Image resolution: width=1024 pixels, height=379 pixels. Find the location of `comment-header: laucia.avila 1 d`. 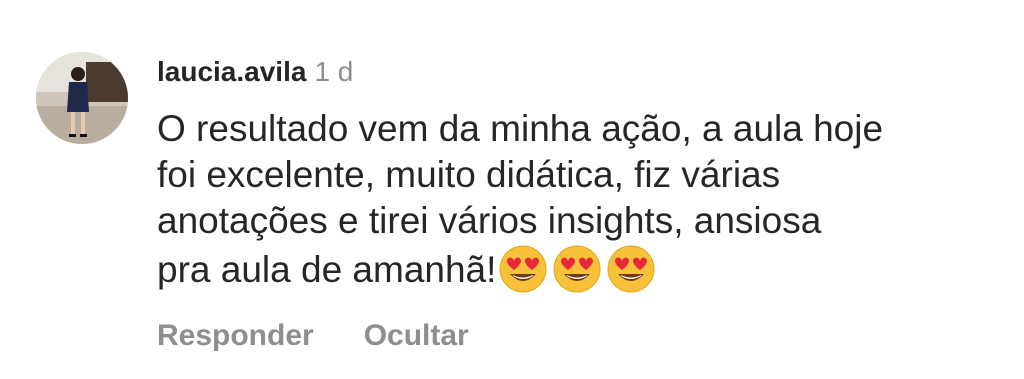

comment-header: laucia.avila 1 d is located at coordinates (255, 72).